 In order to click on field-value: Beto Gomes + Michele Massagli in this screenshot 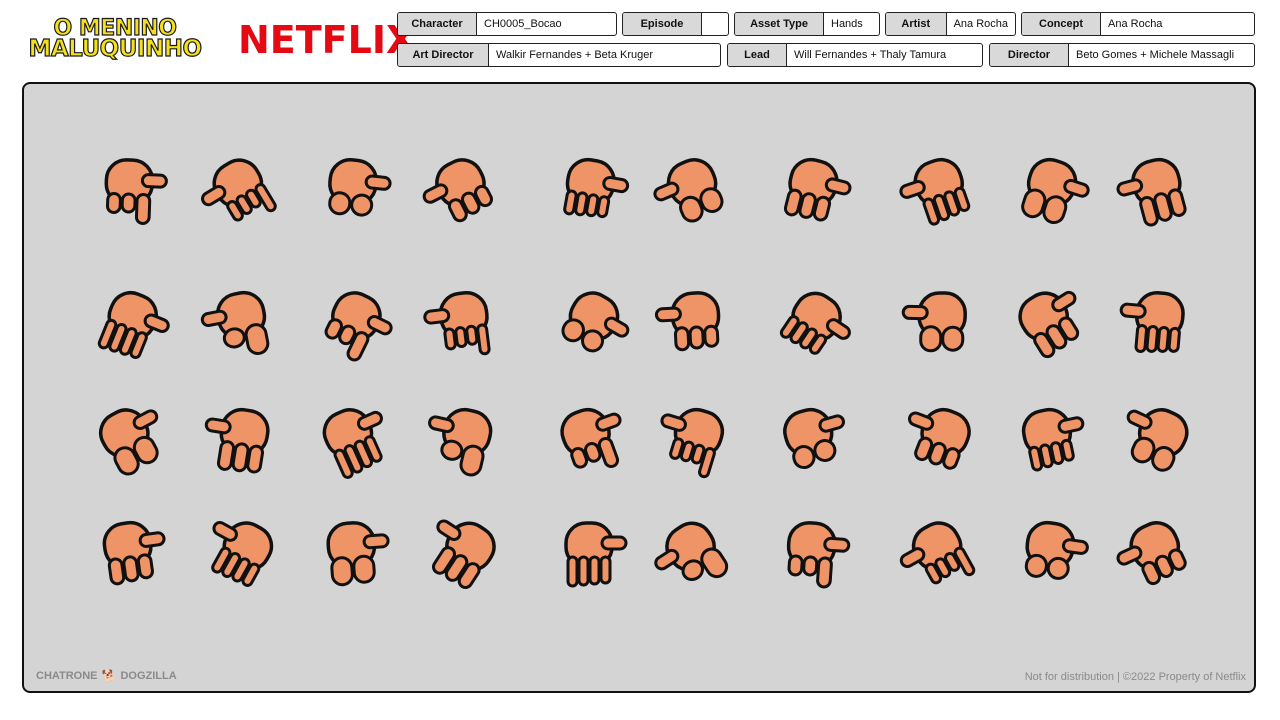, I will do `click(1155, 55)`.